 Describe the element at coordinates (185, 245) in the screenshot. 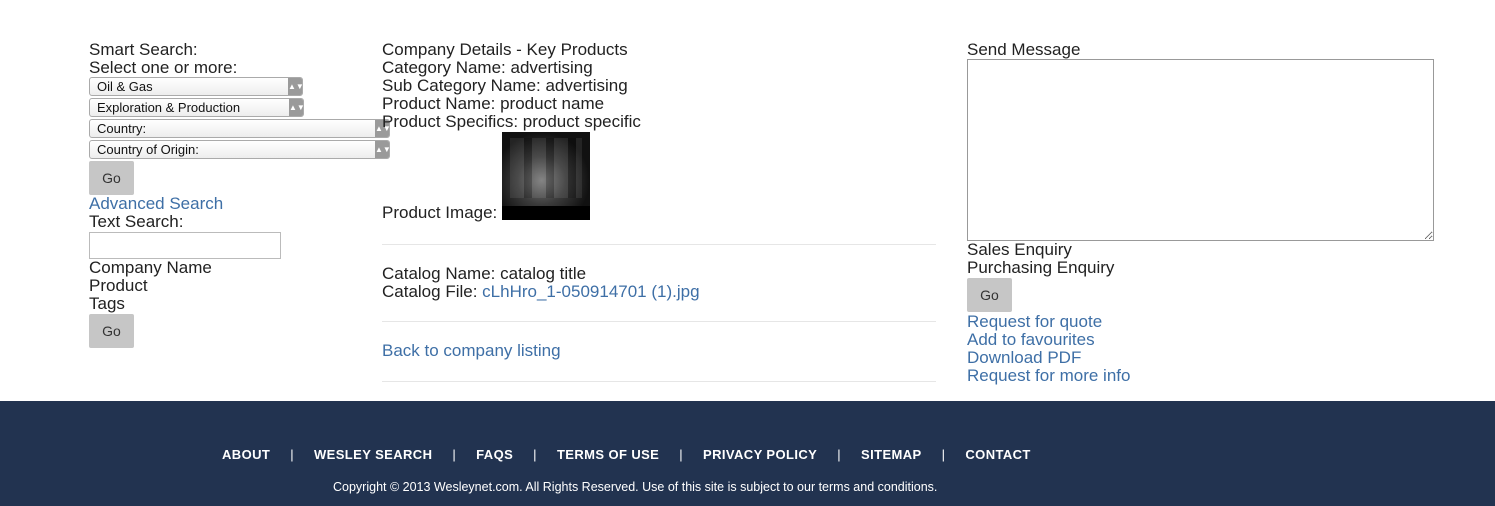

I see `text-search-input` at that location.